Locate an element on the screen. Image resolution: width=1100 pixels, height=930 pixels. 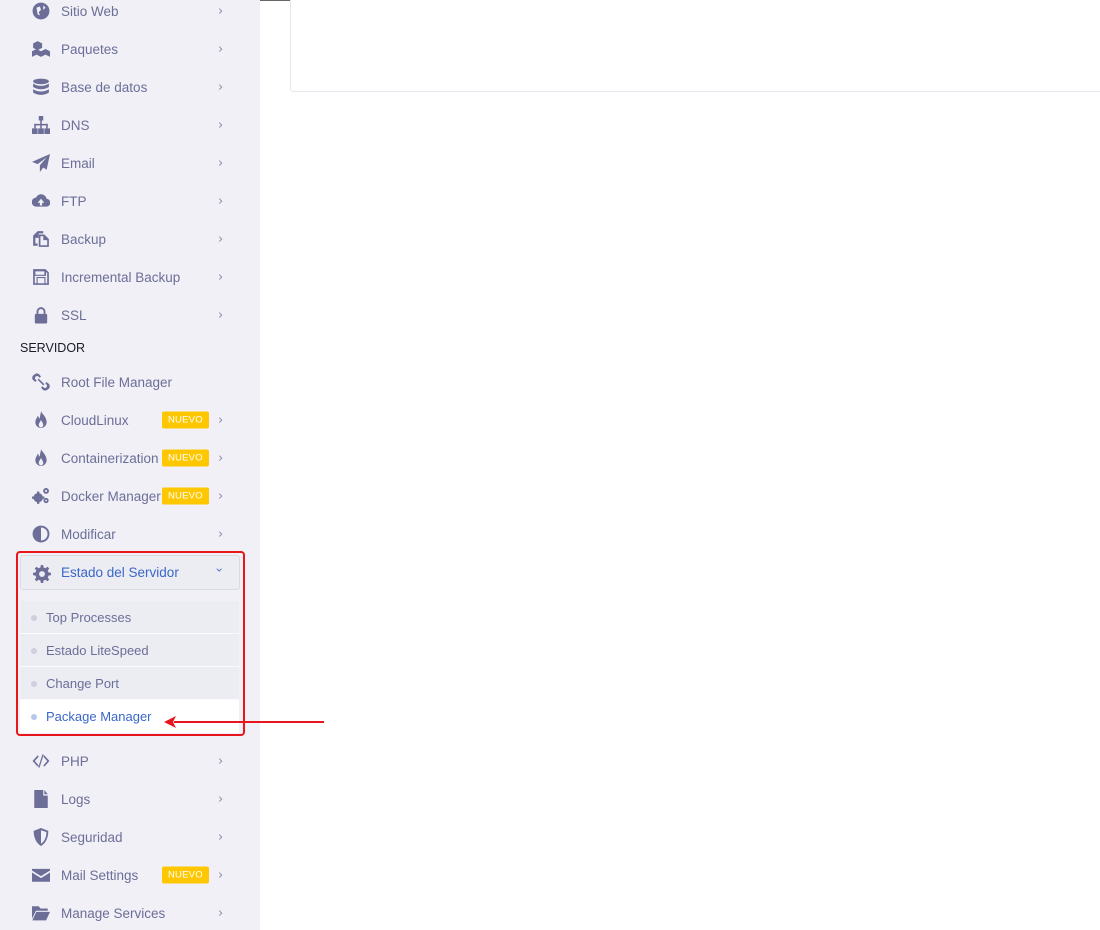
adjust-icon is located at coordinates (41, 534).